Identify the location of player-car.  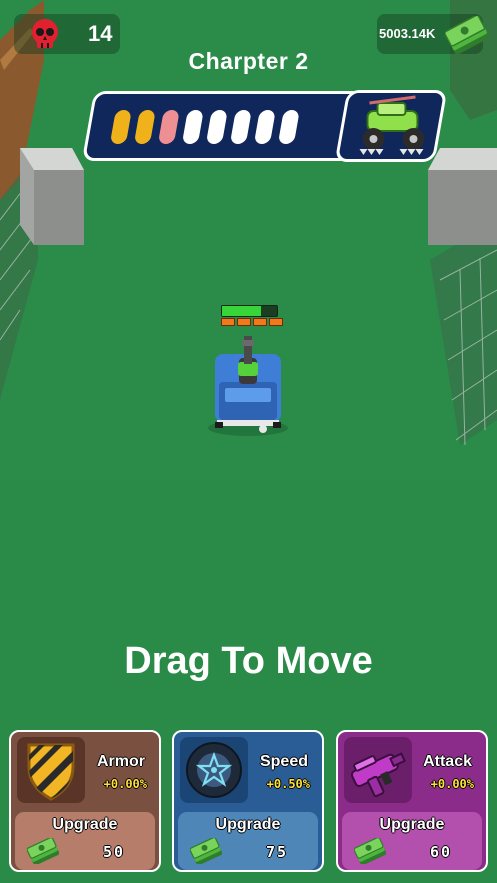
(248, 383).